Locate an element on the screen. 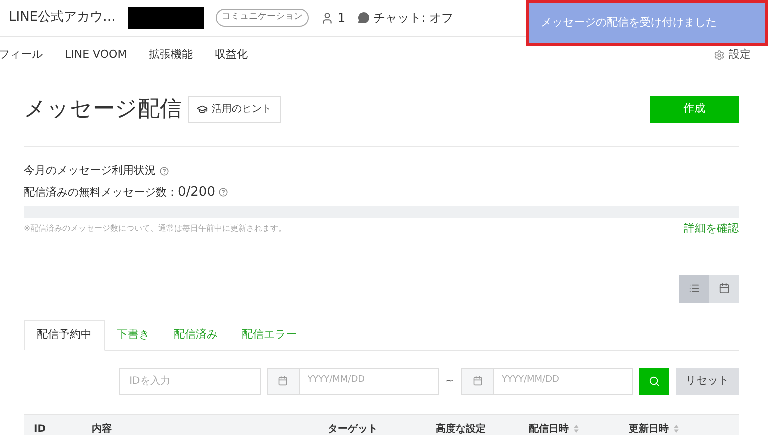 This screenshot has width=768, height=435. gear-icon is located at coordinates (719, 55).